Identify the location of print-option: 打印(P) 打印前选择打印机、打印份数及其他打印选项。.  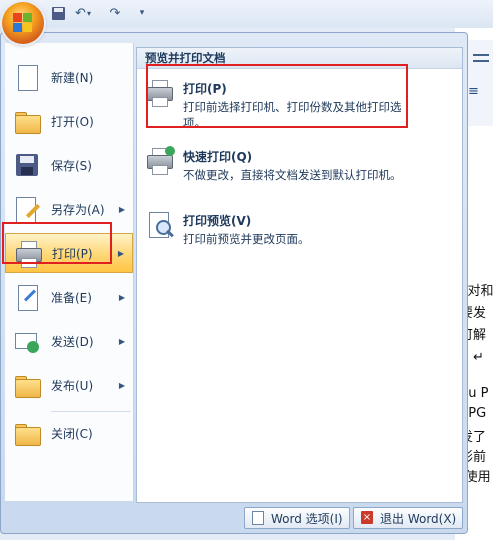
(295, 104).